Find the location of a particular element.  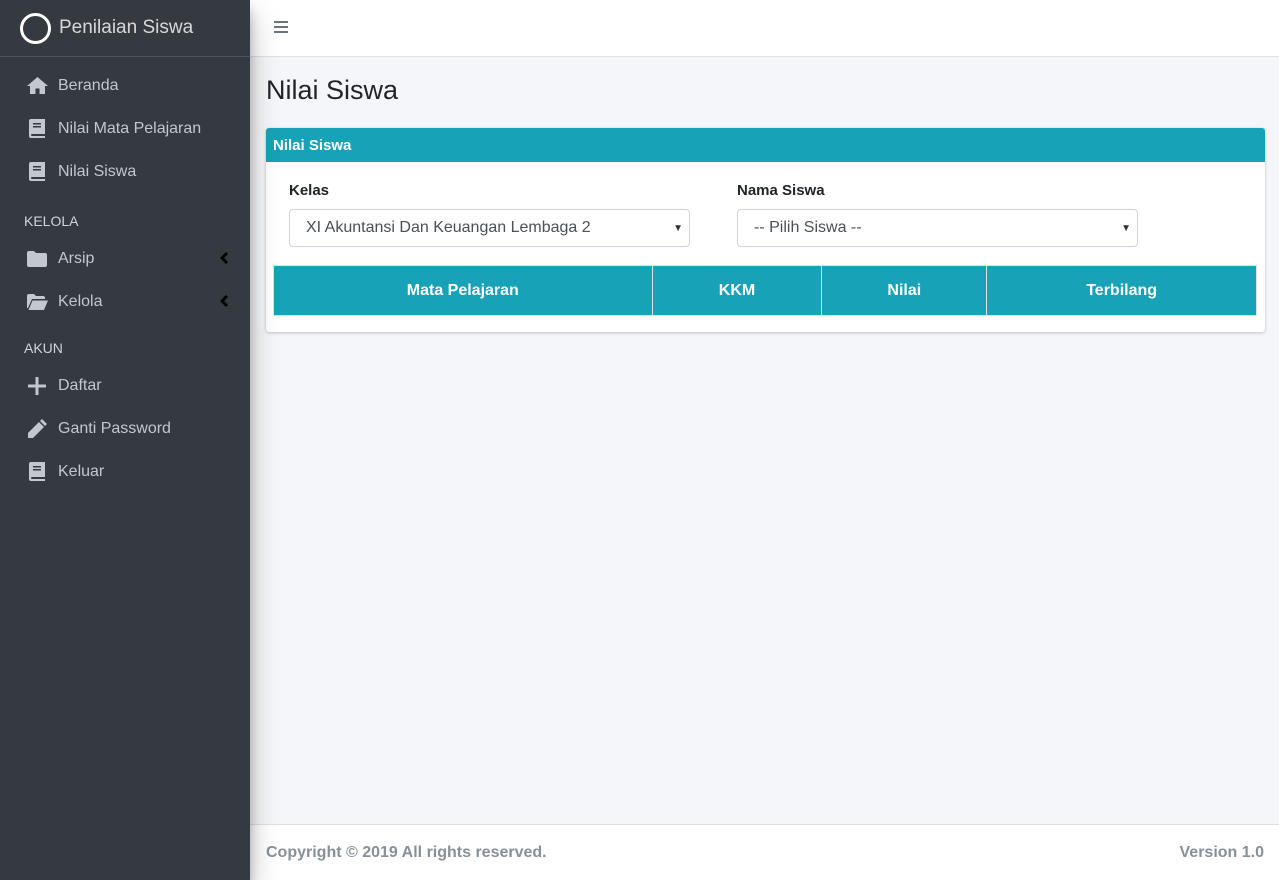

card-title: Nilai Siswa is located at coordinates (765, 145).